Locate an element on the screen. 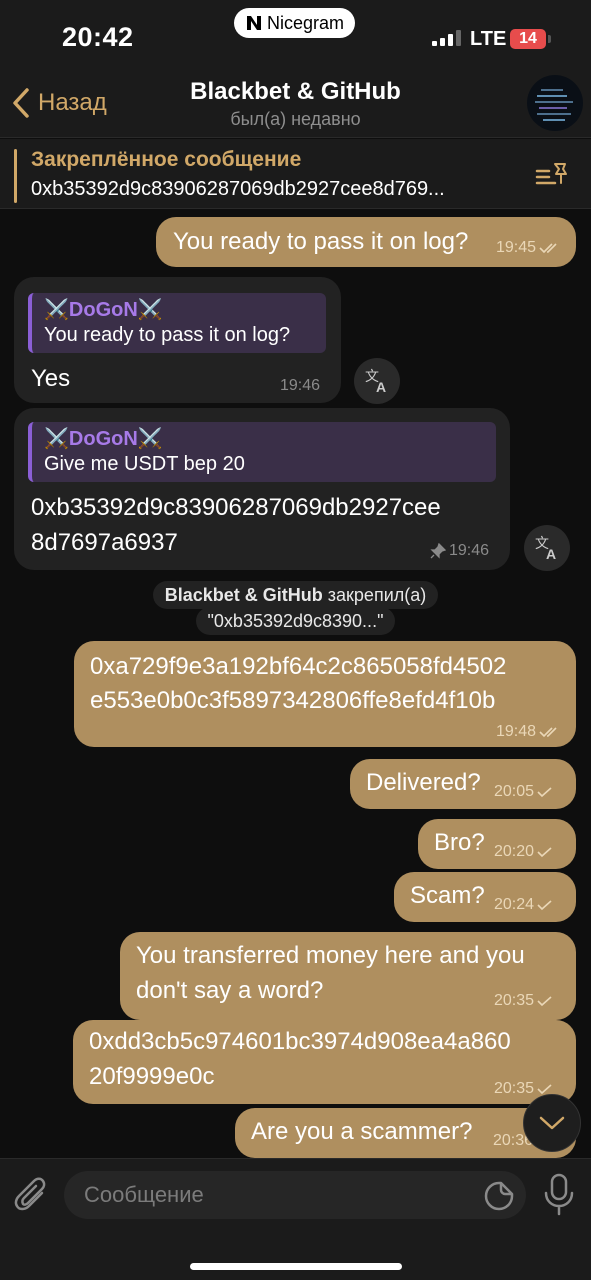 The width and height of the screenshot is (591, 1280). nicegram-logo-icon is located at coordinates (253, 23).